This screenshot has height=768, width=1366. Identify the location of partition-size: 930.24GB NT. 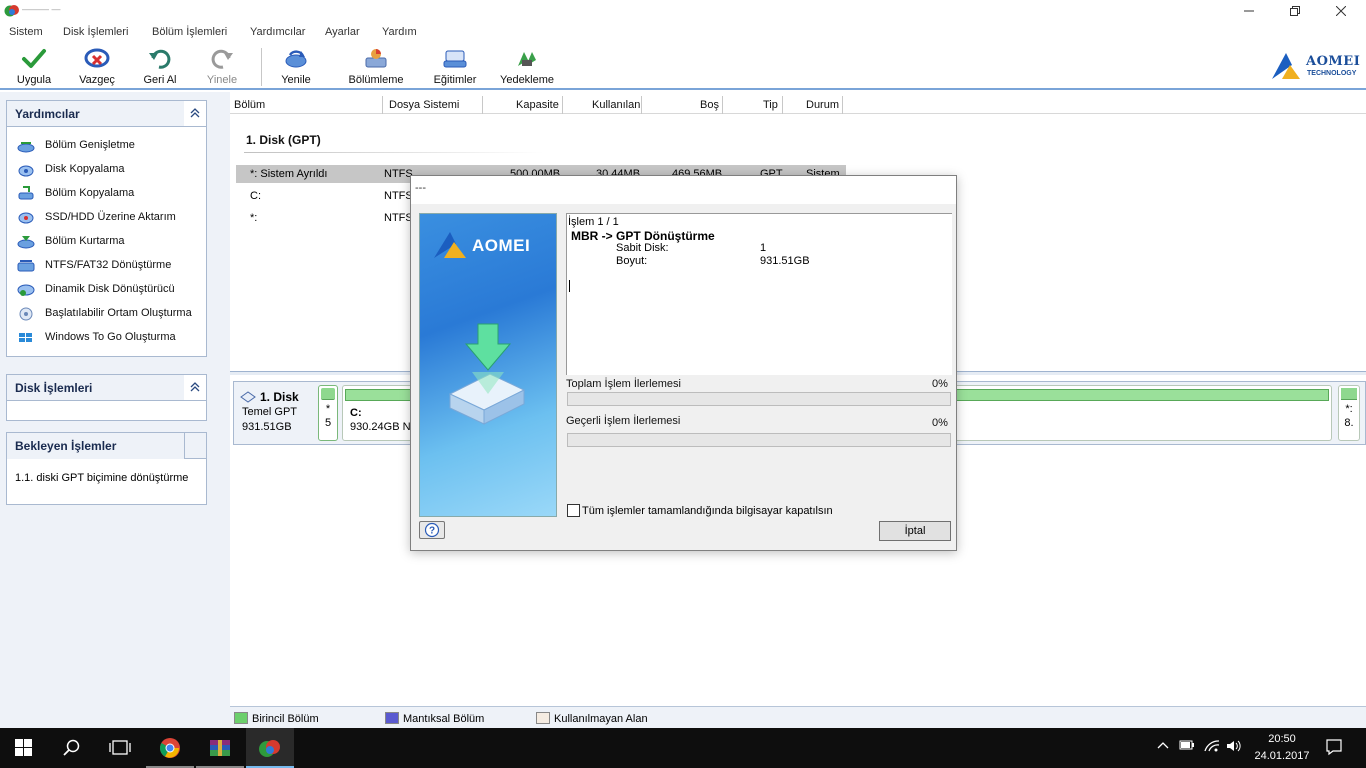
(384, 427).